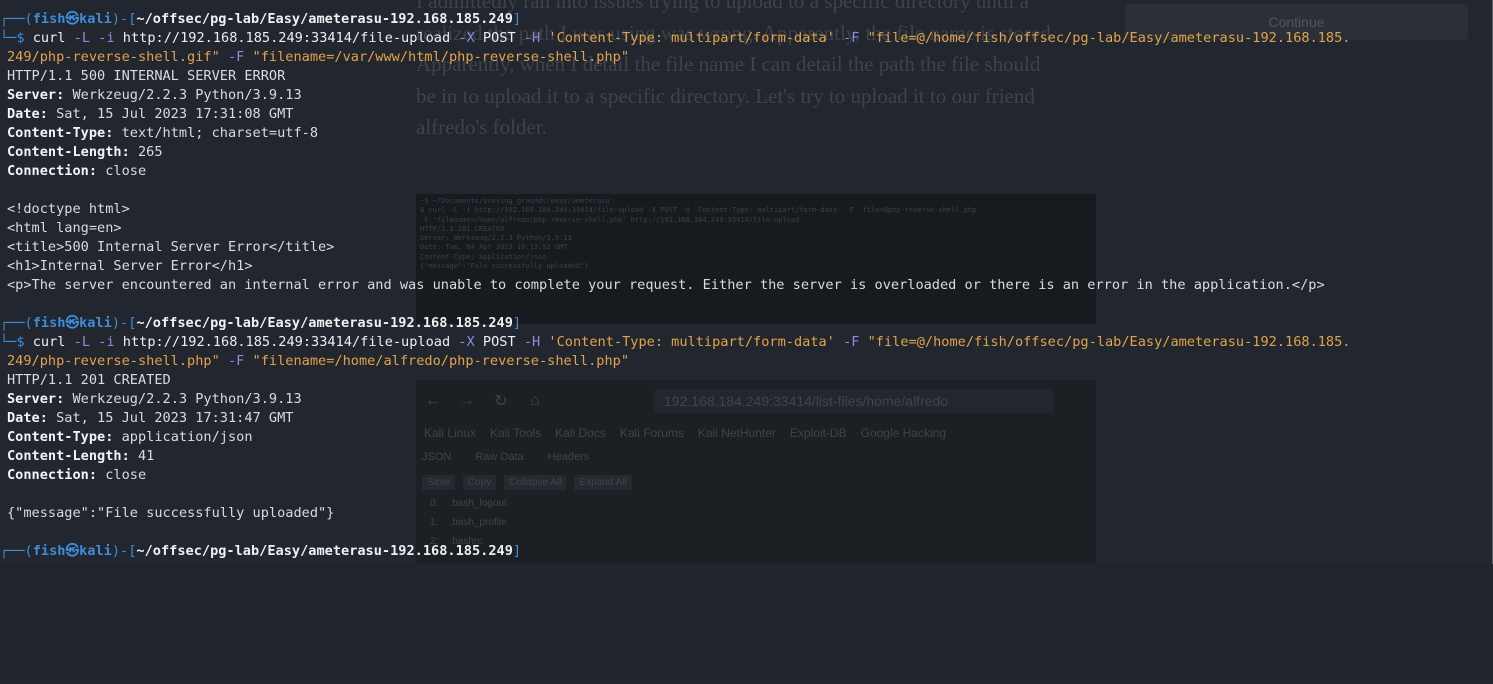 The width and height of the screenshot is (1493, 684). Describe the element at coordinates (89, 380) in the screenshot. I see `http-status-line: HTTP/1.1 201 CREATED` at that location.